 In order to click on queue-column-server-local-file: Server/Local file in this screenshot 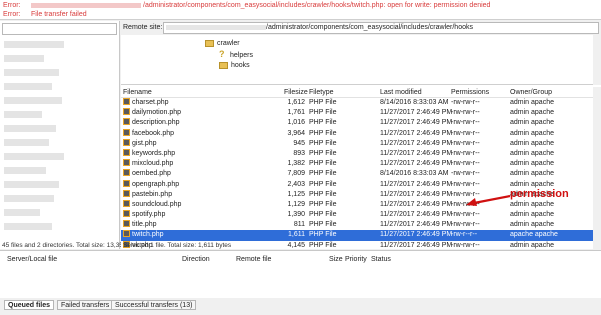, I will do `click(32, 259)`.